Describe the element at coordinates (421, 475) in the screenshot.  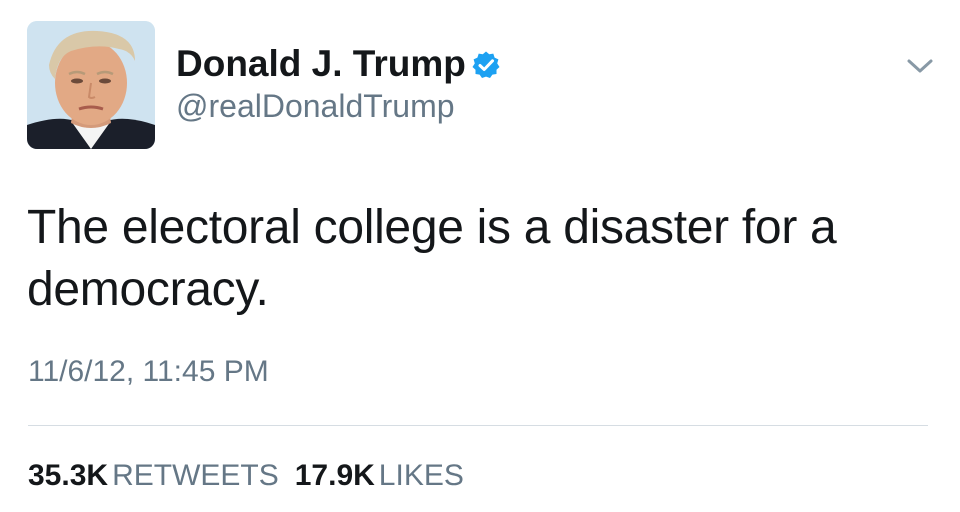
I see `likes-label: LIKES` at that location.